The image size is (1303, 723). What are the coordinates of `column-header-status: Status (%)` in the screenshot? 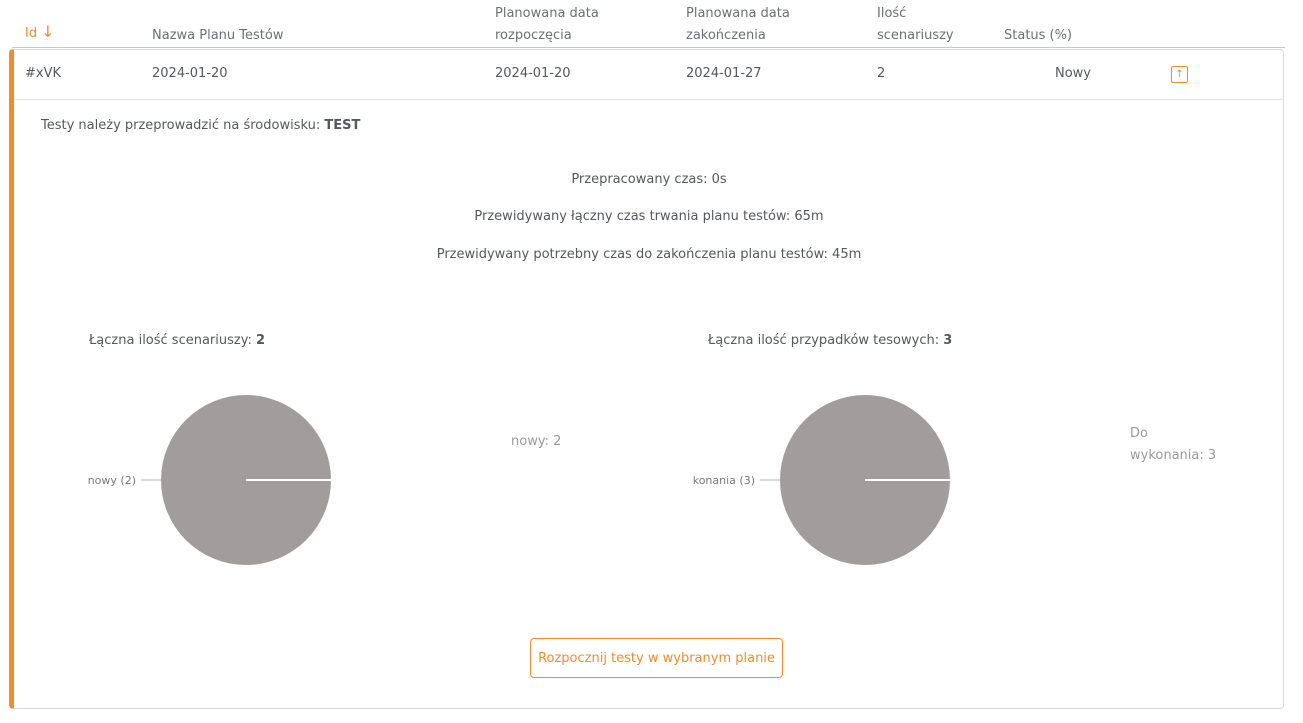 It's located at (1038, 36).